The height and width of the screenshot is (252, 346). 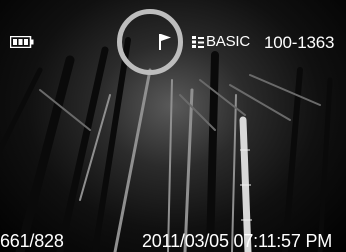 What do you see at coordinates (299, 42) in the screenshot?
I see `file-number: 100-1363` at bounding box center [299, 42].